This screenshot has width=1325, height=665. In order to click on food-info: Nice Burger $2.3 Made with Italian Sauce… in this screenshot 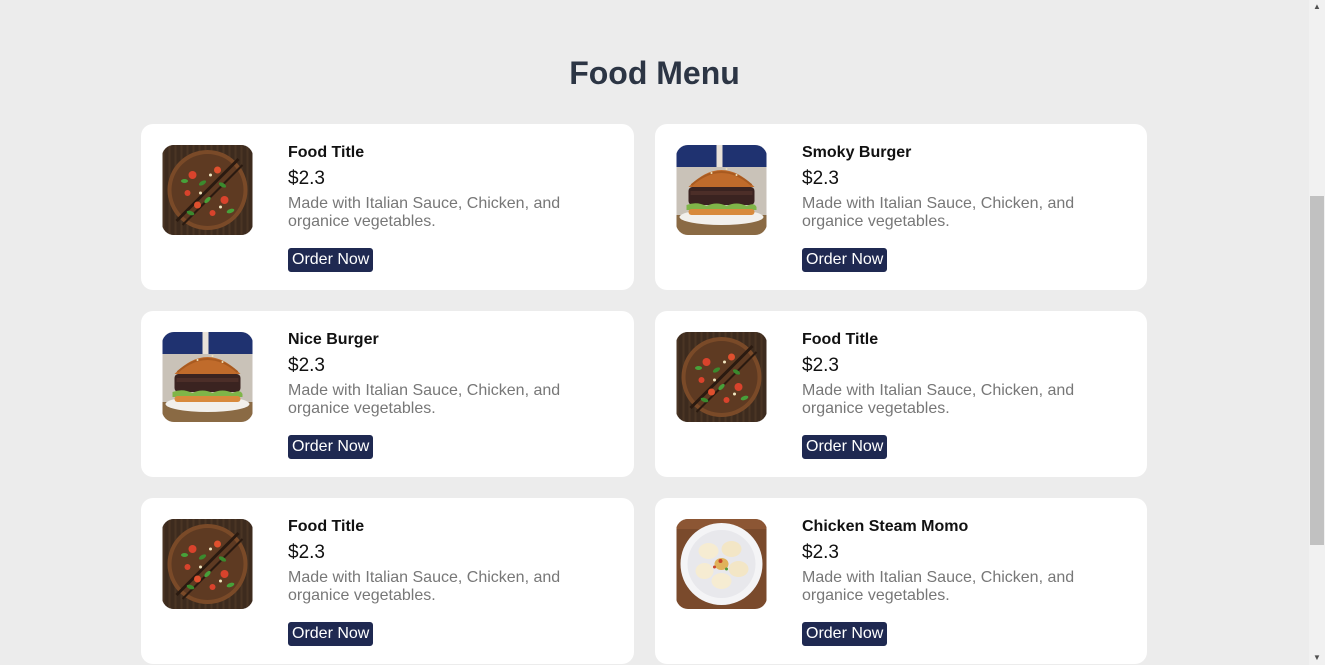, I will do `click(438, 395)`.